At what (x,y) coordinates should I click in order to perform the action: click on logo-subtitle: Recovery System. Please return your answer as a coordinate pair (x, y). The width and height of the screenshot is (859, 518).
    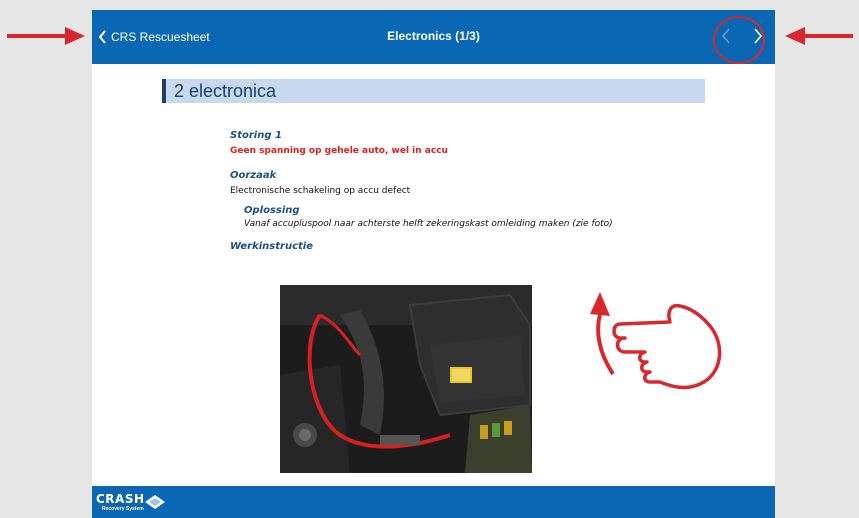
    Looking at the image, I should click on (123, 509).